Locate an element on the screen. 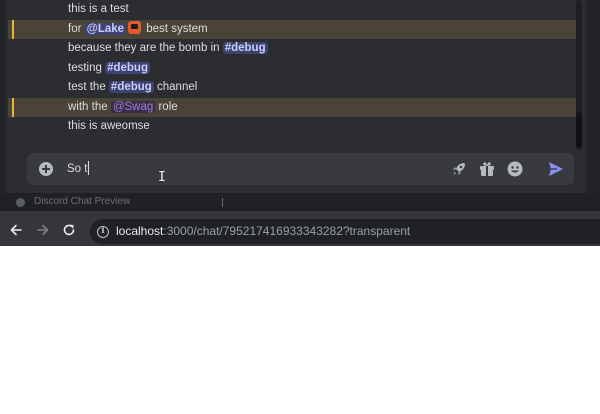 This screenshot has width=600, height=414. forward-arrow-icon is located at coordinates (43, 230).